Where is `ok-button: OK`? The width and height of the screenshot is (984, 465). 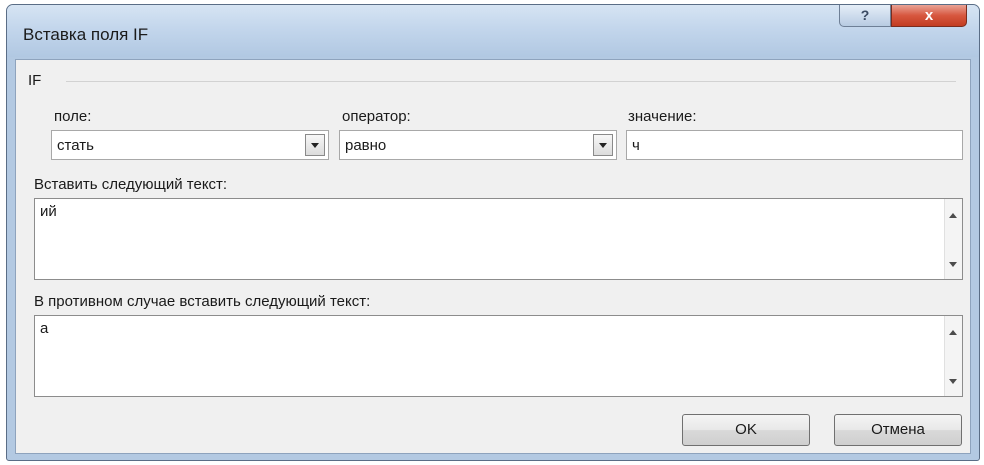 ok-button: OK is located at coordinates (746, 430).